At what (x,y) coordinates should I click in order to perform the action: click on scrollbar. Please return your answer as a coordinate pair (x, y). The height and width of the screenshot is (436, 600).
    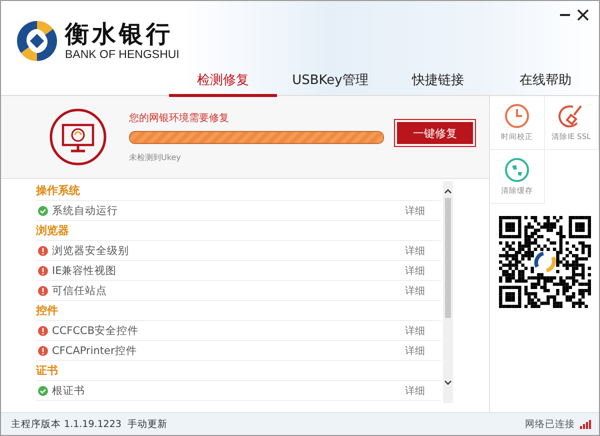
    Looking at the image, I should click on (448, 292).